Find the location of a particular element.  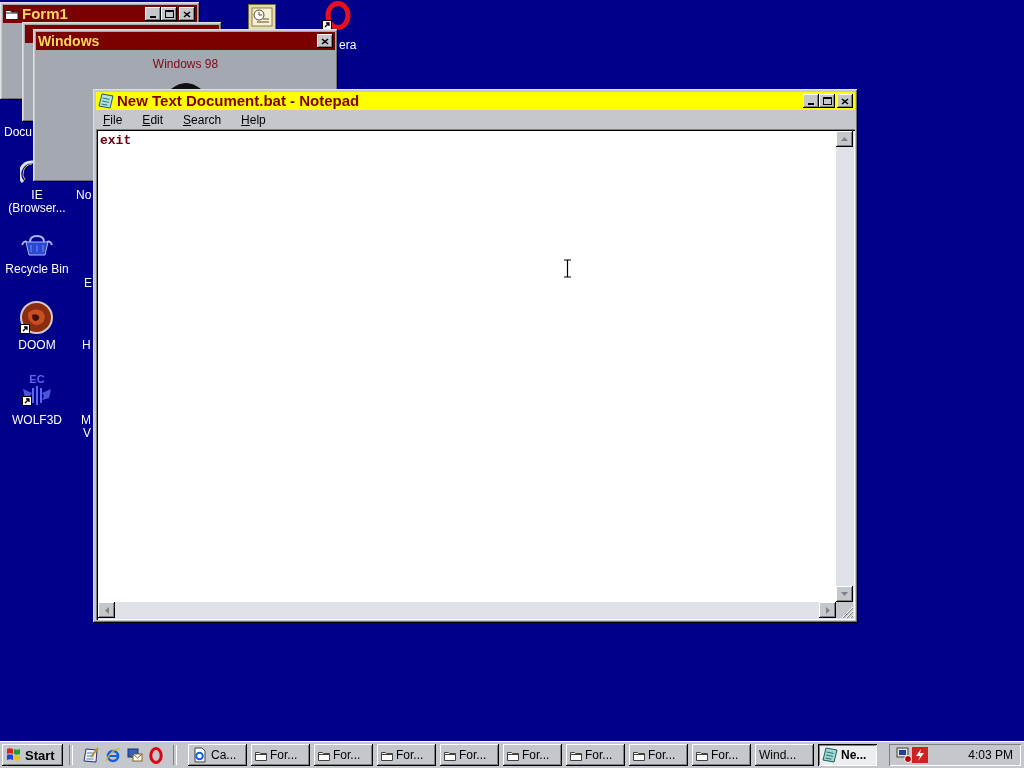

clock-card-icon is located at coordinates (262, 17).